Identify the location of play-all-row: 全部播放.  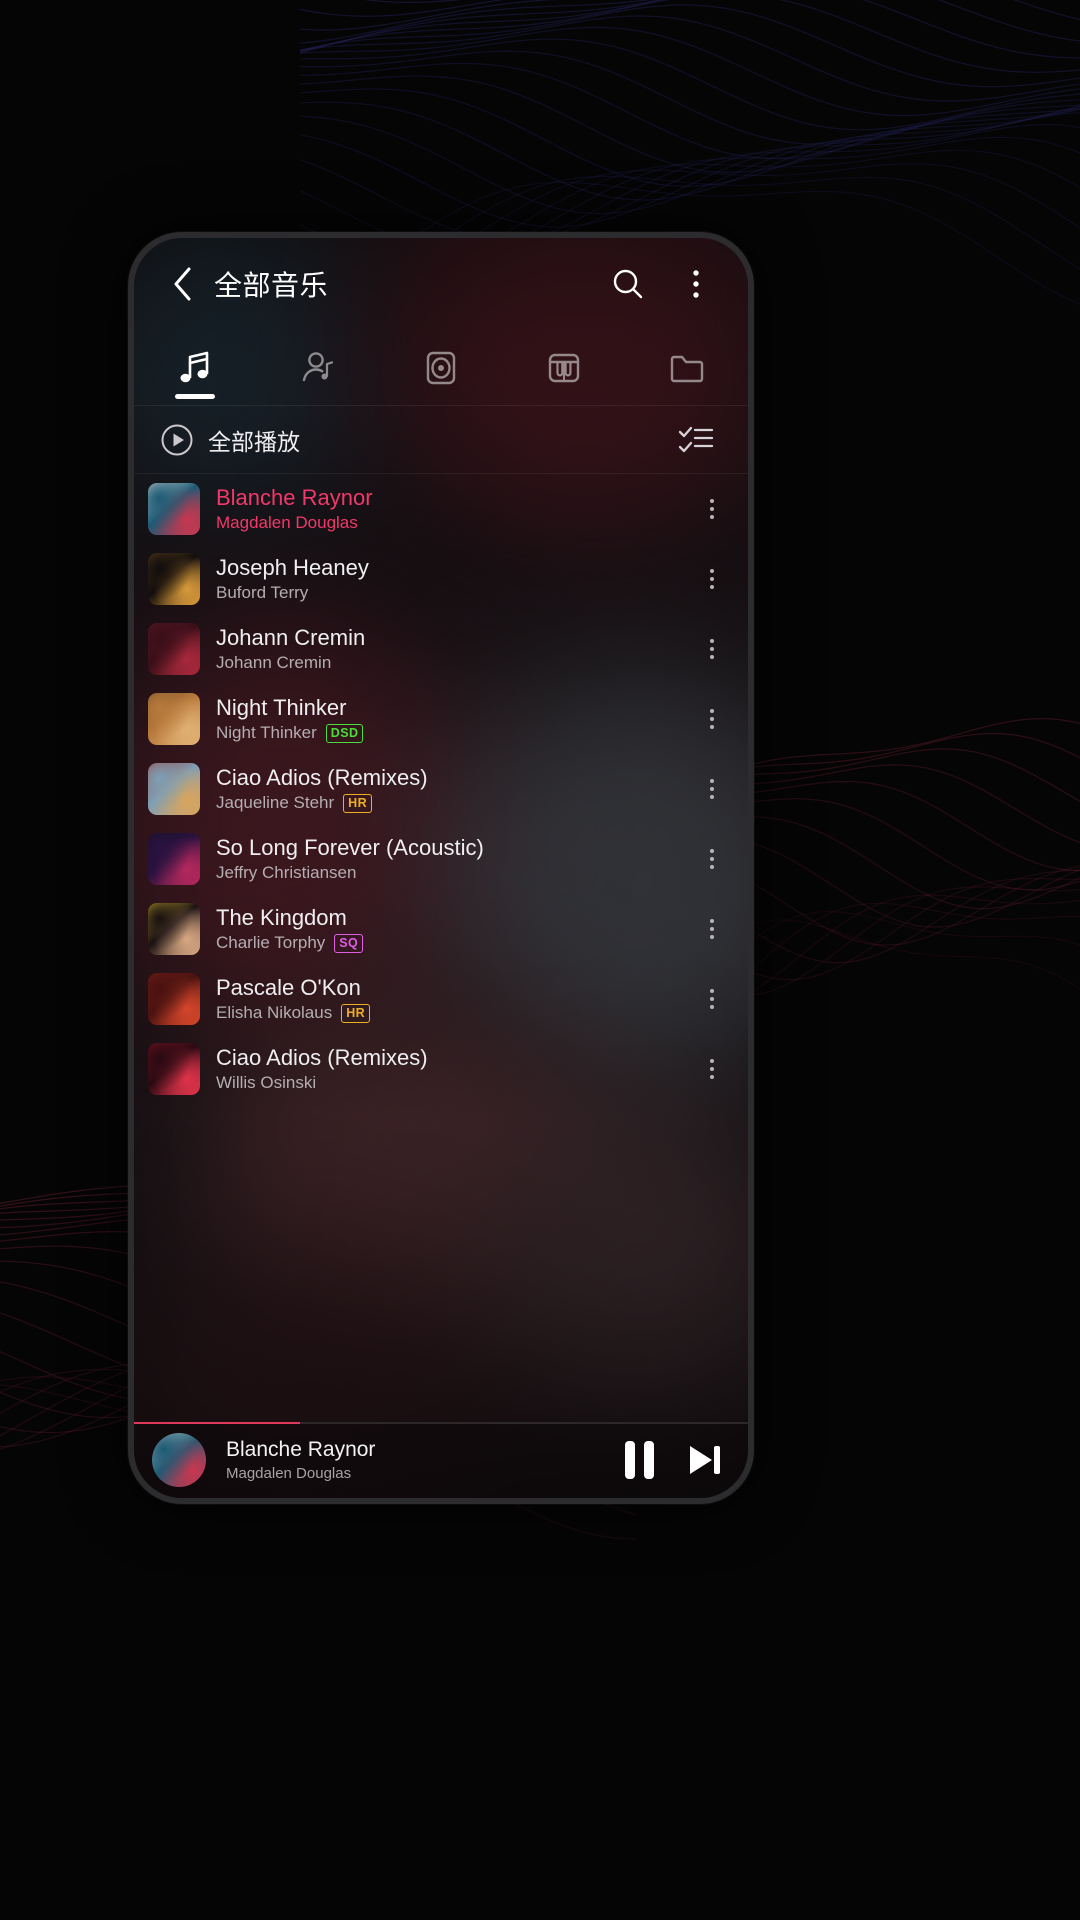
(441, 440).